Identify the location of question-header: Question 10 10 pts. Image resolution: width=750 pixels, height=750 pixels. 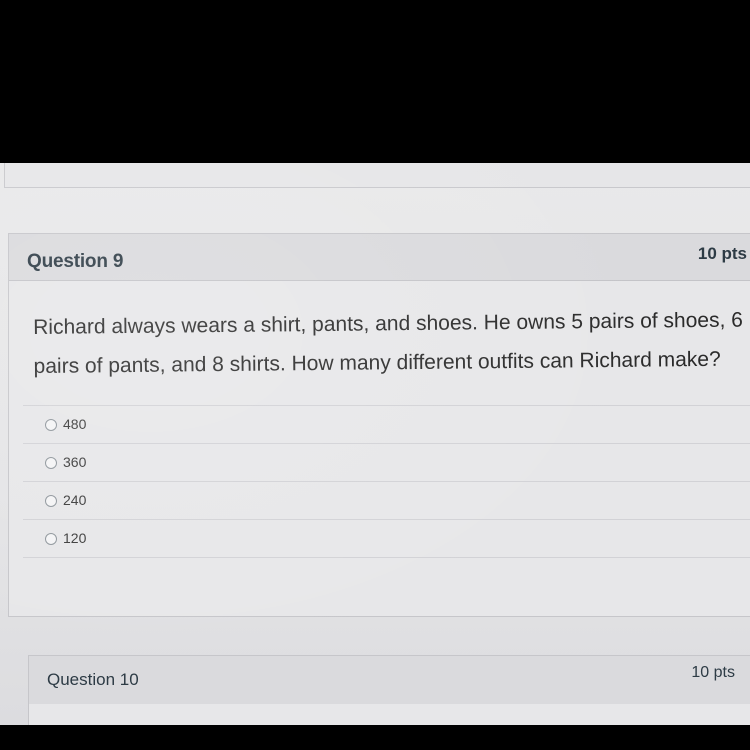
(389, 680).